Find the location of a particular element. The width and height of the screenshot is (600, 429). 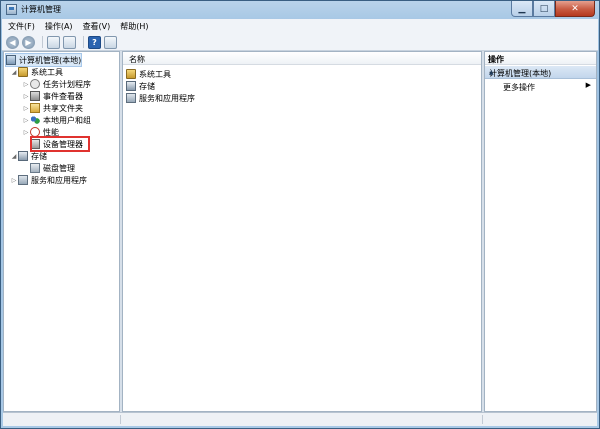

maximize-icon: □ is located at coordinates (544, 8).